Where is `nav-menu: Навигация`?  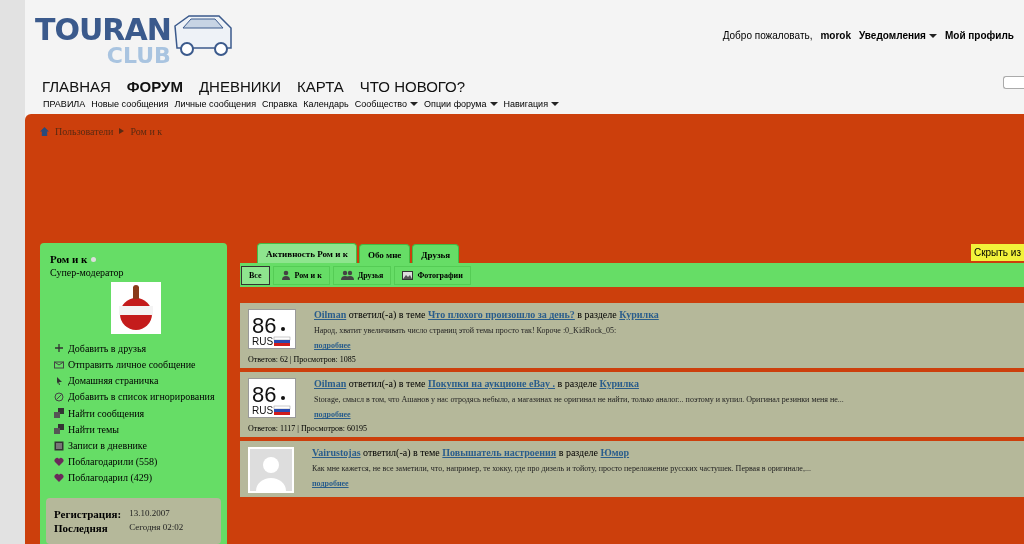
nav-menu: Навигация is located at coordinates (531, 104).